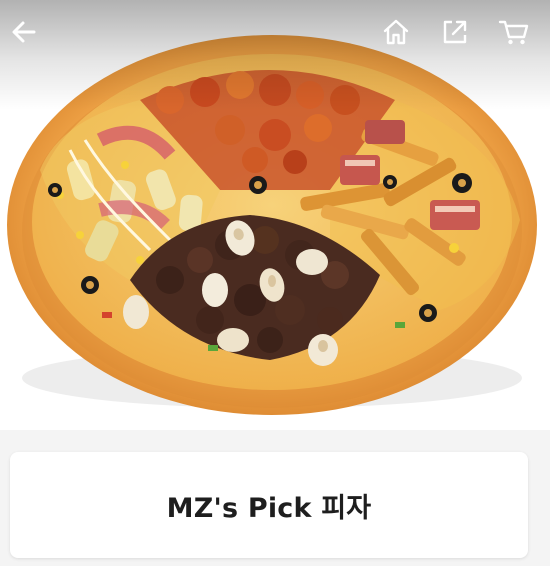 This screenshot has width=550, height=566. Describe the element at coordinates (275, 33) in the screenshot. I see `top-app-bar` at that location.